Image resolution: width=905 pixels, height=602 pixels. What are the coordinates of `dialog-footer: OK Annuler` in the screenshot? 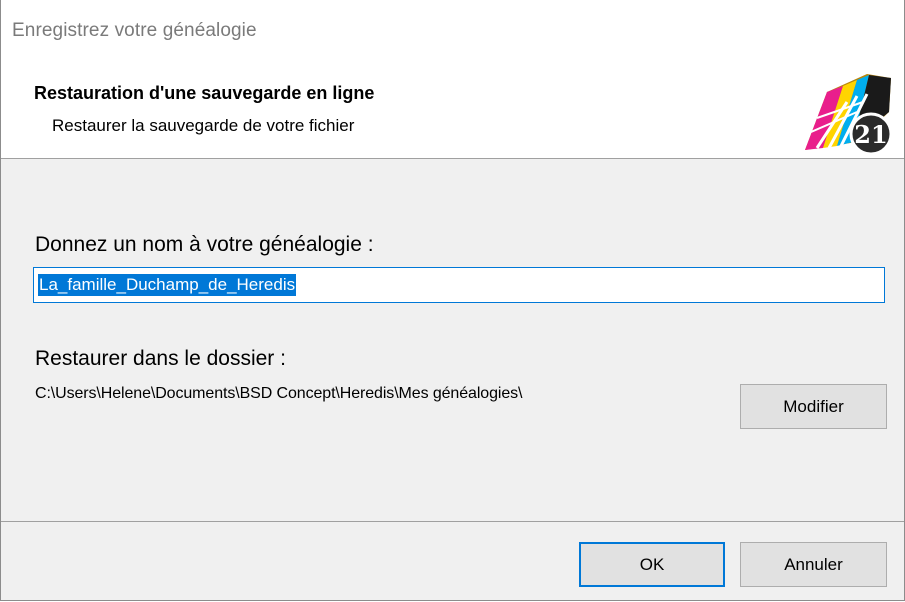 It's located at (452, 560).